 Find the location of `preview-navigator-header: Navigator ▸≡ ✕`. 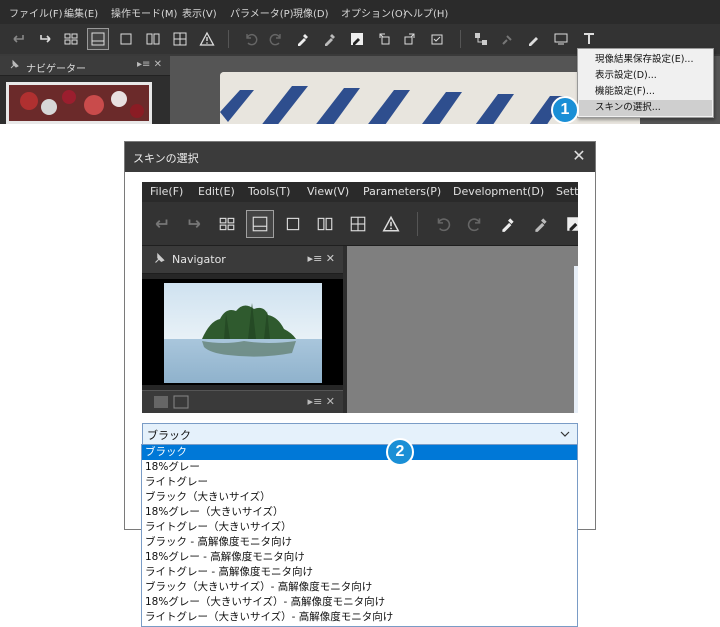

preview-navigator-header: Navigator ▸≡ ✕ is located at coordinates (242, 260).